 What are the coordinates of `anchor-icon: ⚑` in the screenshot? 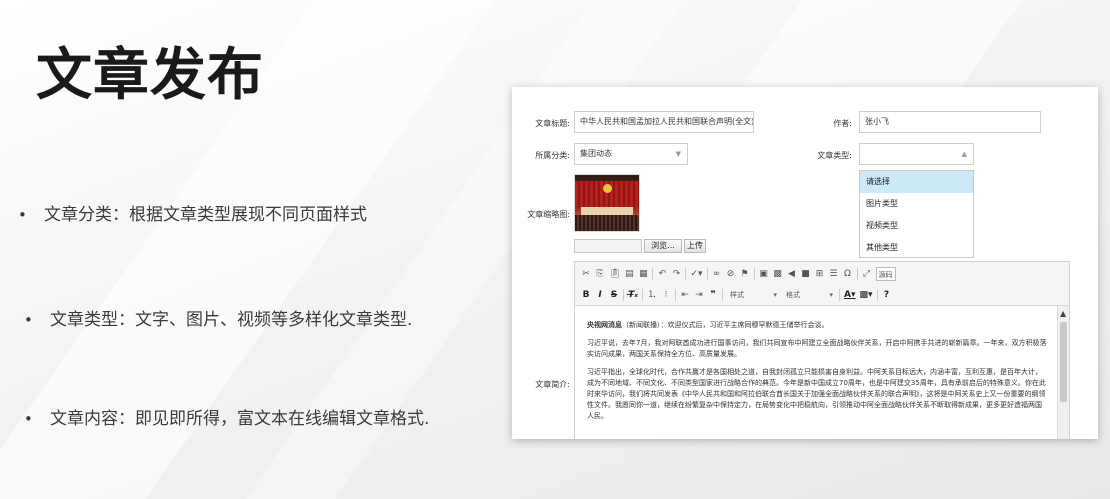 It's located at (745, 274).